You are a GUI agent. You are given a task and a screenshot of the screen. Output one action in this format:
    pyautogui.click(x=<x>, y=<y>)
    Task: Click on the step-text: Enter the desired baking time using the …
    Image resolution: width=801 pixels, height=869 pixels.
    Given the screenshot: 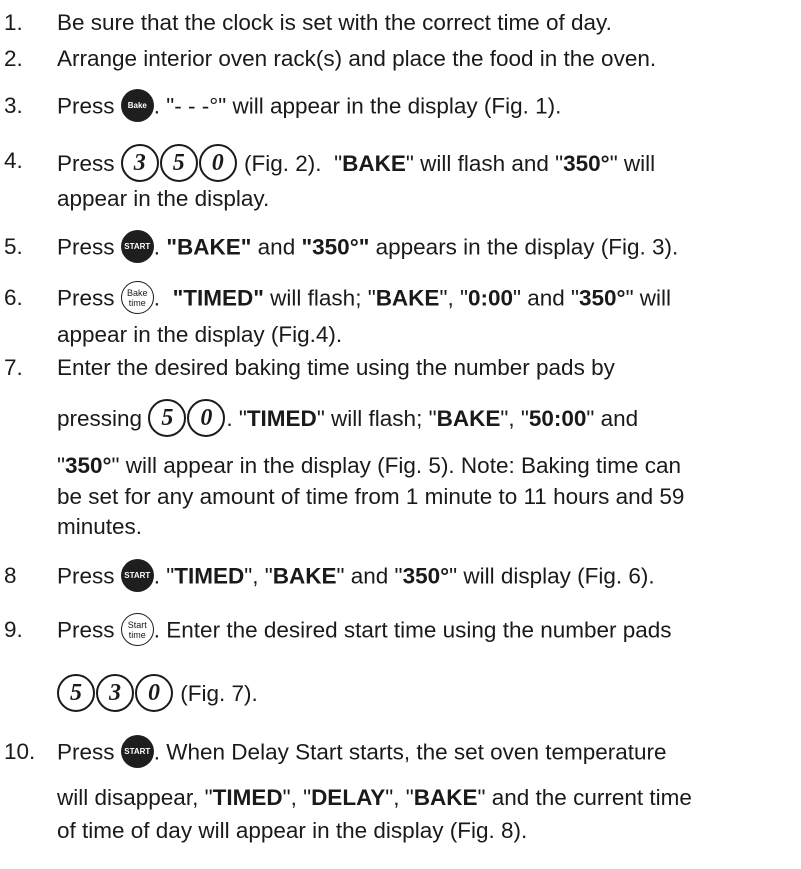 What is the action you would take?
    pyautogui.click(x=336, y=367)
    